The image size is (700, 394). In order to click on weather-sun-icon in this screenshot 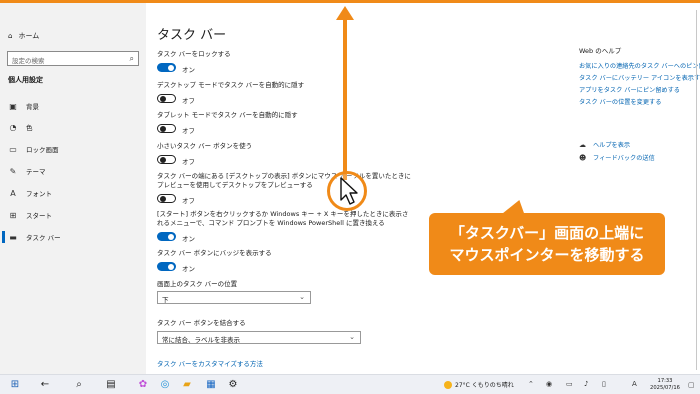, I will do `click(448, 384)`.